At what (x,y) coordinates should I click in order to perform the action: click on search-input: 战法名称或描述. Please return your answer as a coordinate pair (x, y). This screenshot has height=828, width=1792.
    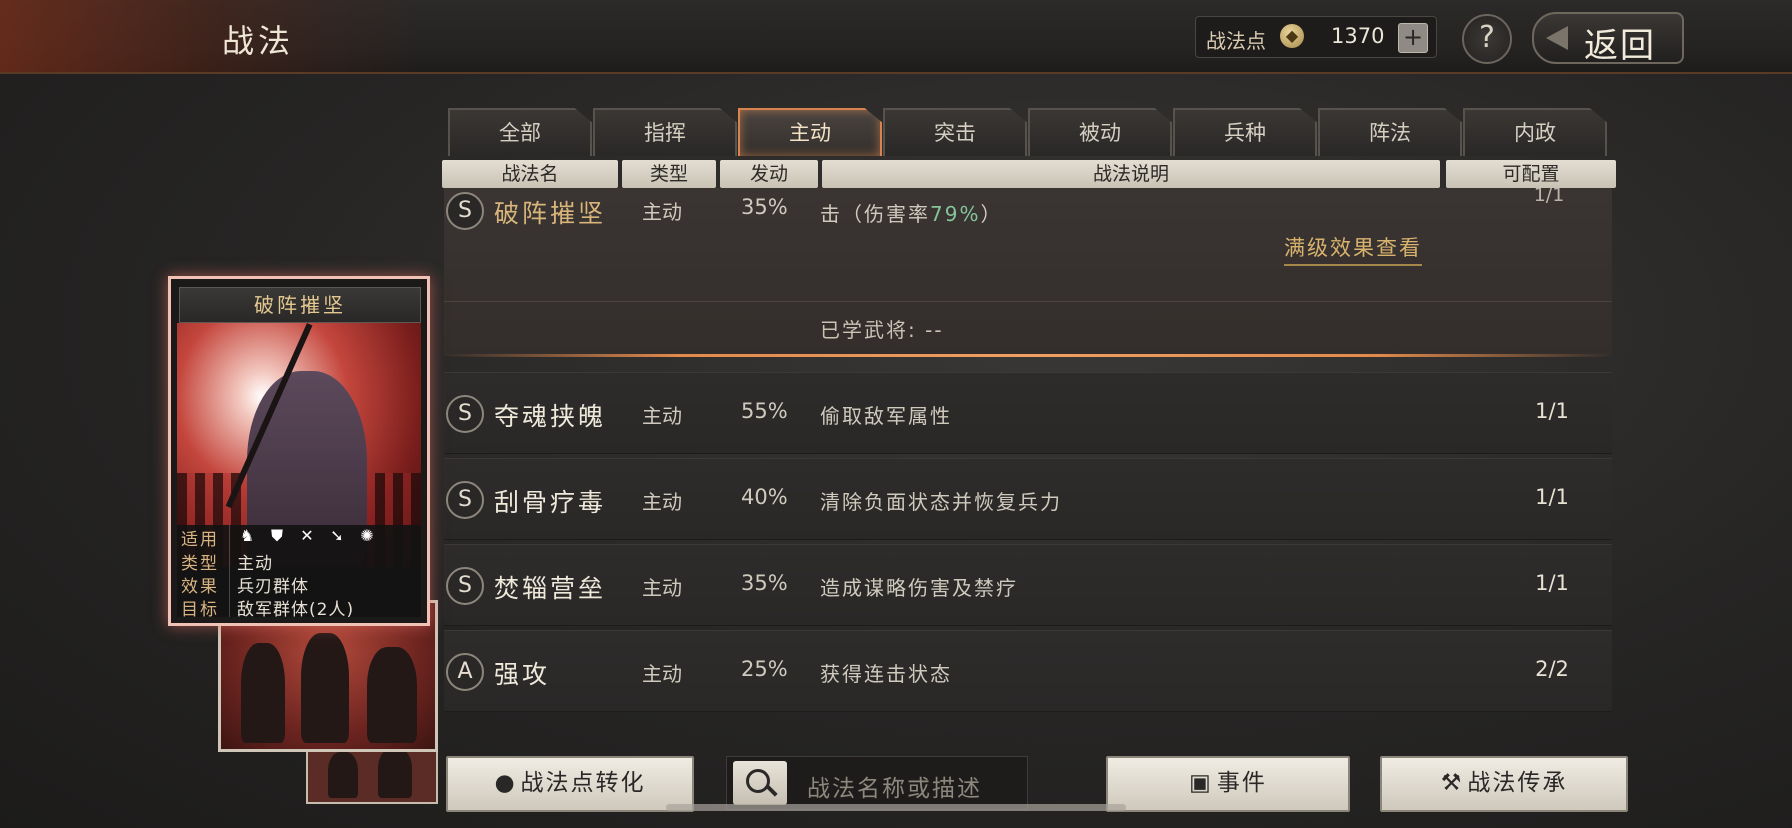
    Looking at the image, I should click on (894, 786).